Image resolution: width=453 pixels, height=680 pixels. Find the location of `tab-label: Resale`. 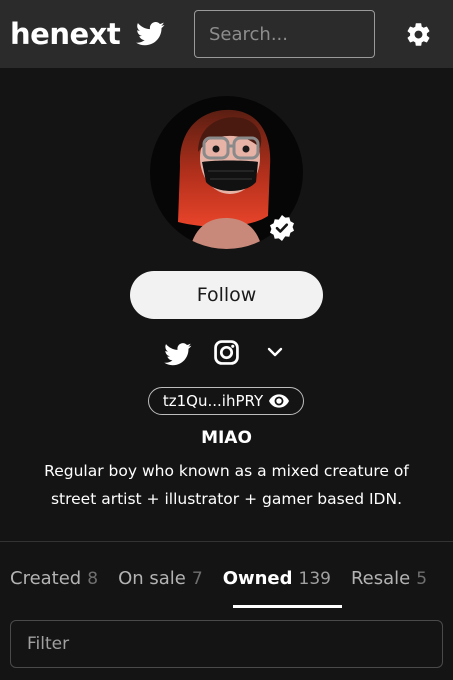

tab-label: Resale is located at coordinates (380, 578).